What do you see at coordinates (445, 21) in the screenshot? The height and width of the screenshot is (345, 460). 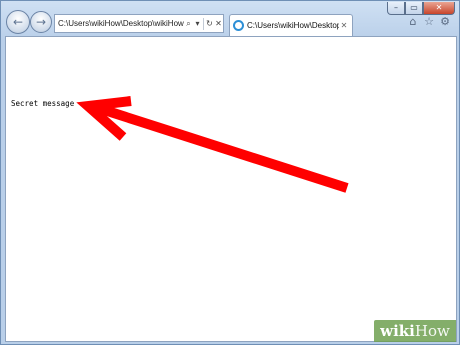 I see `gear-icon: ⚙` at bounding box center [445, 21].